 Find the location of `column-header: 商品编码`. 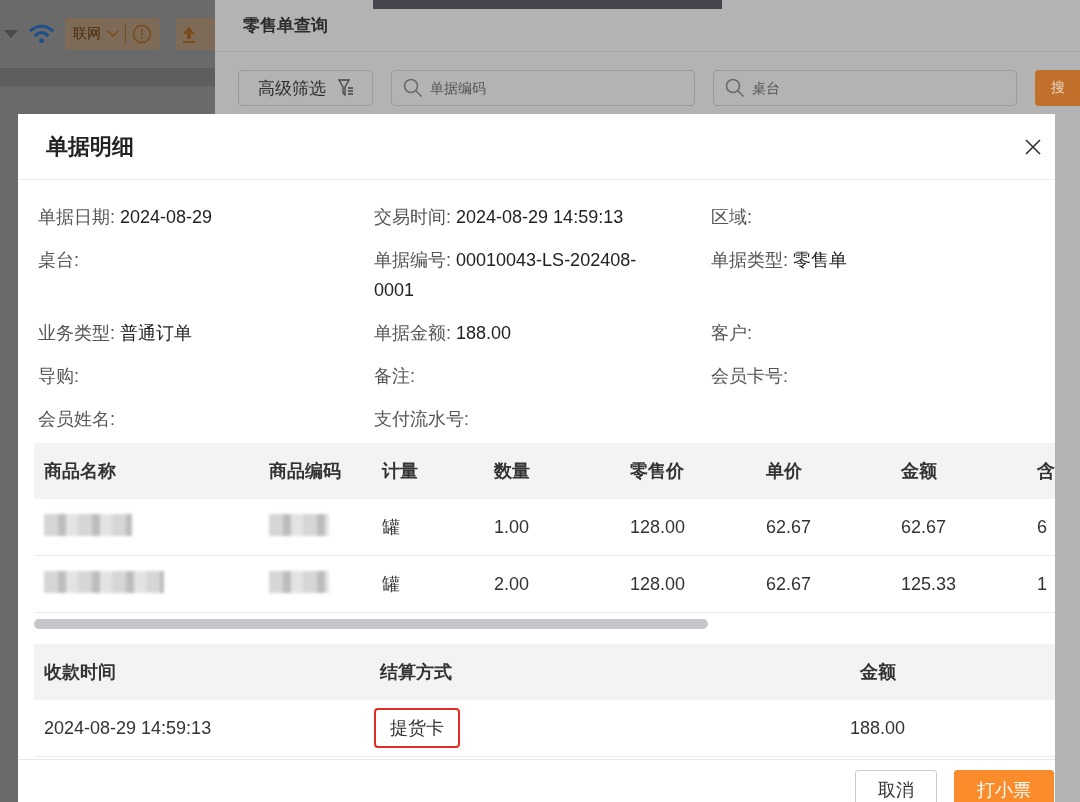

column-header: 商品编码 is located at coordinates (305, 471).